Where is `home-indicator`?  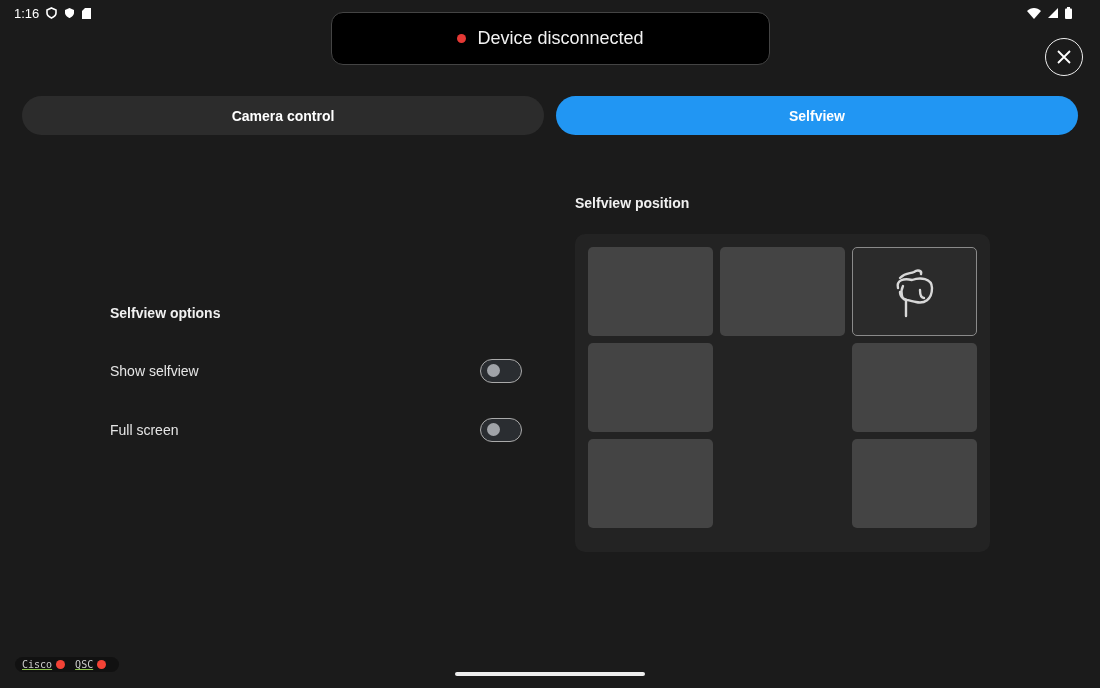 home-indicator is located at coordinates (550, 674).